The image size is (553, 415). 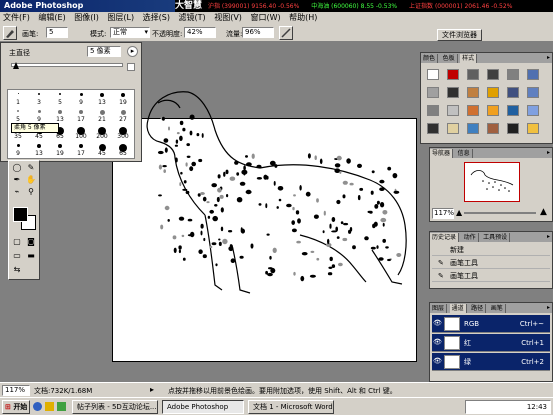 What do you see at coordinates (67, 65) in the screenshot?
I see `diameter-slider-track` at bounding box center [67, 65].